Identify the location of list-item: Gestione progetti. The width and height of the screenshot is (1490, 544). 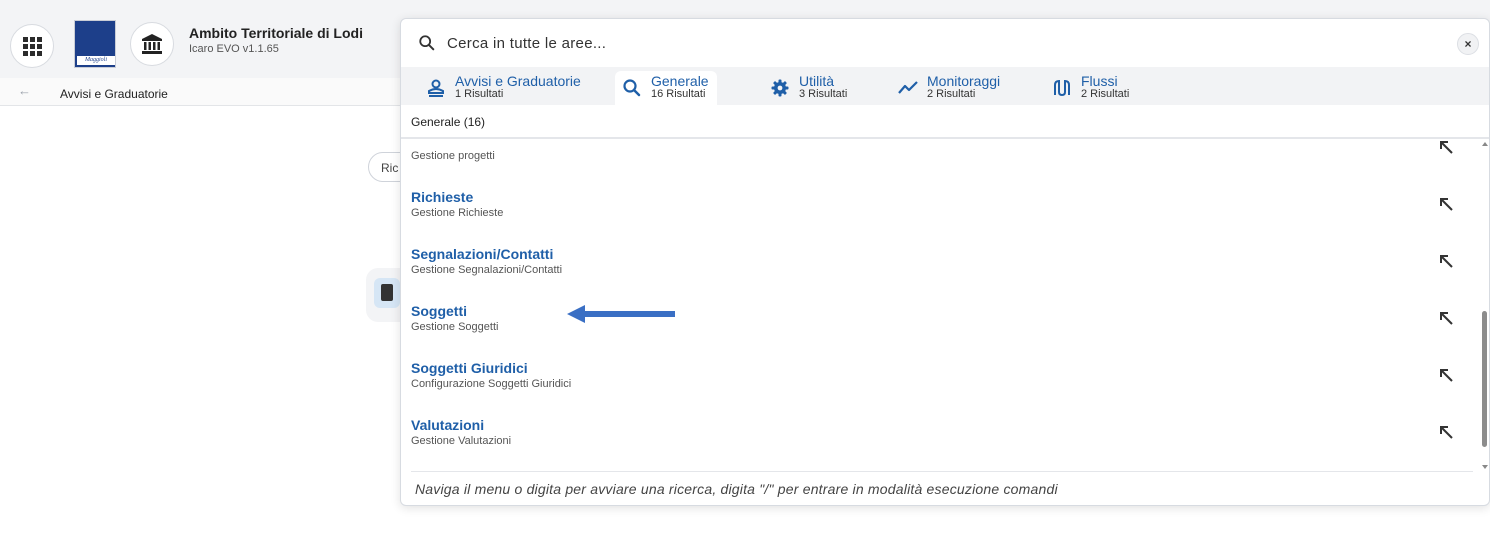
(937, 160).